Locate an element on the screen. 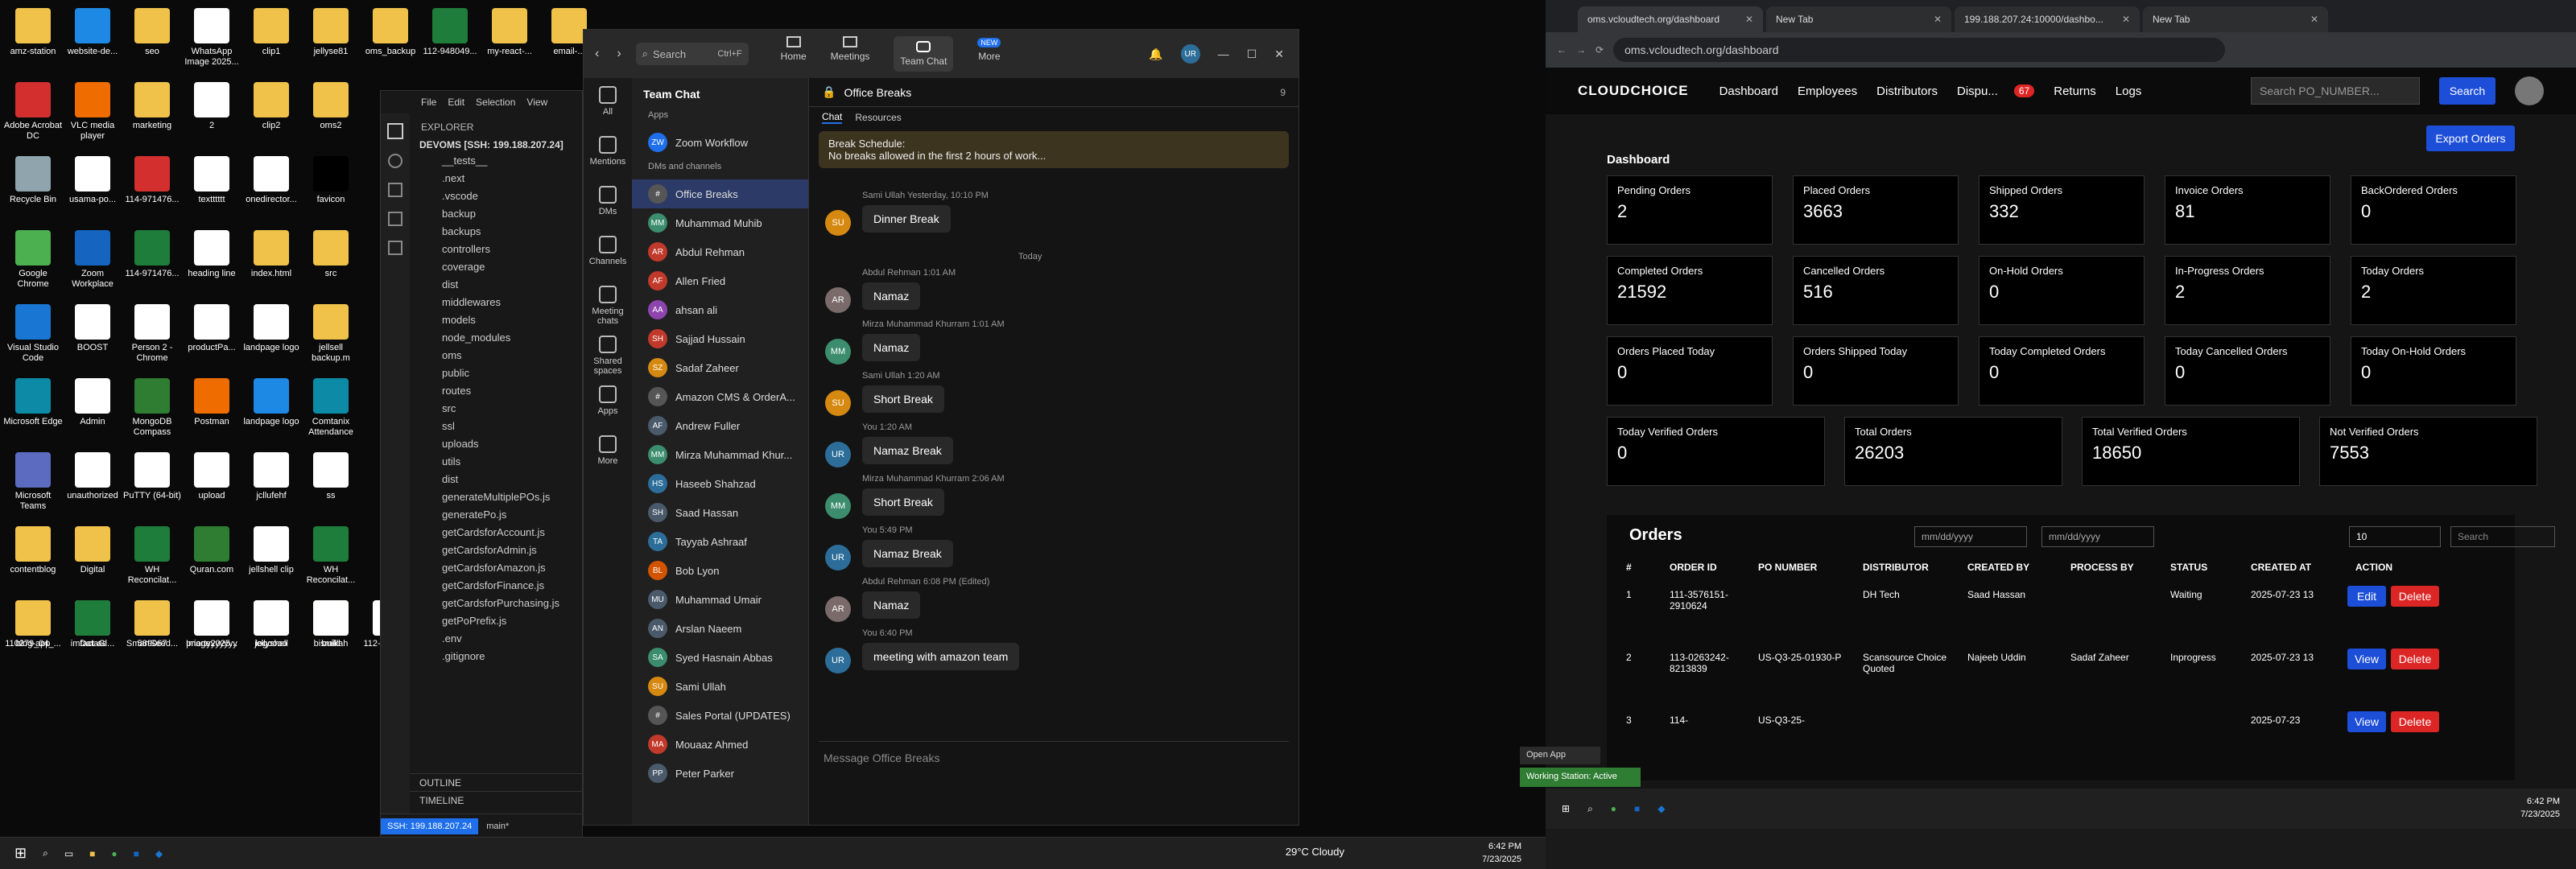 This screenshot has height=869, width=2576. desktop-icon: jcllufehf is located at coordinates (271, 482).